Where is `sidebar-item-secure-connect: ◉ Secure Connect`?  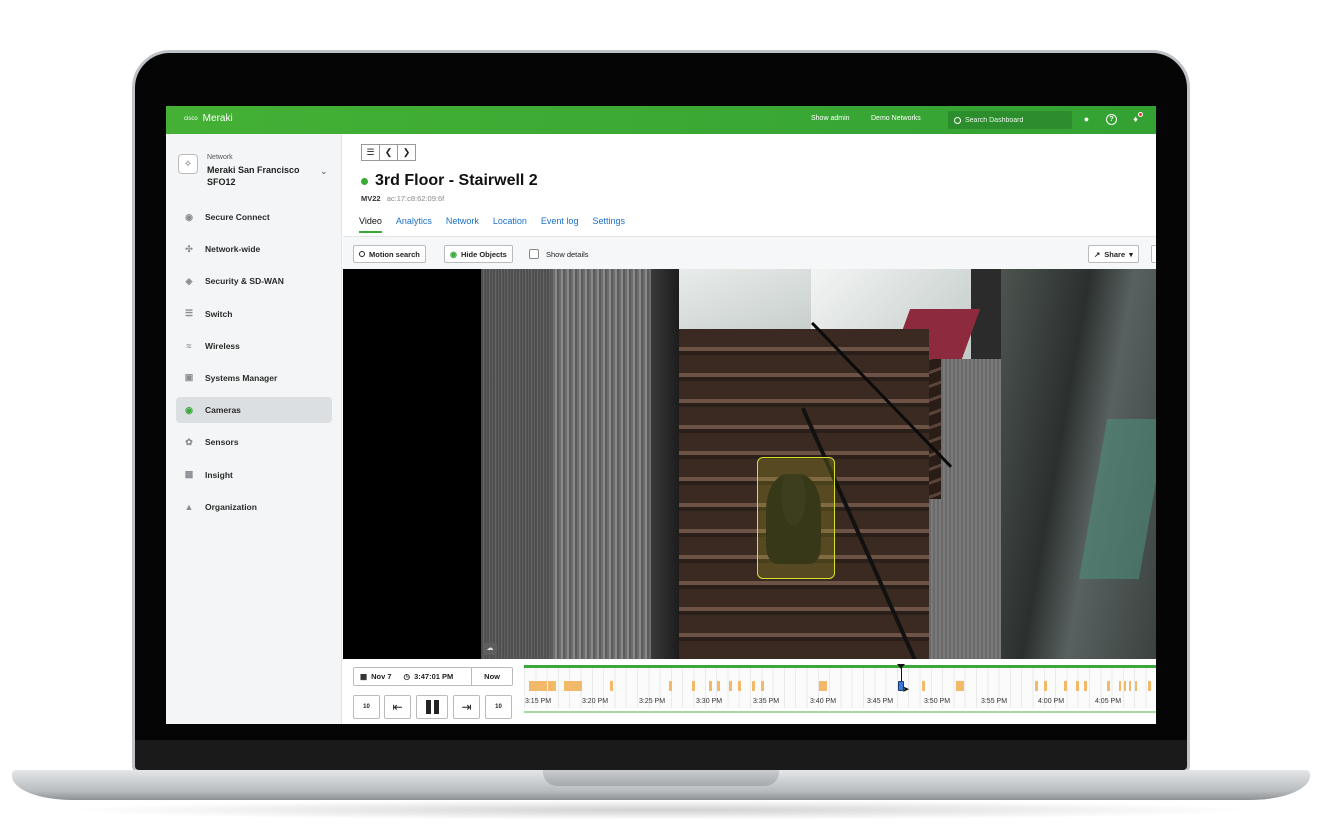 sidebar-item-secure-connect: ◉ Secure Connect is located at coordinates (254, 217).